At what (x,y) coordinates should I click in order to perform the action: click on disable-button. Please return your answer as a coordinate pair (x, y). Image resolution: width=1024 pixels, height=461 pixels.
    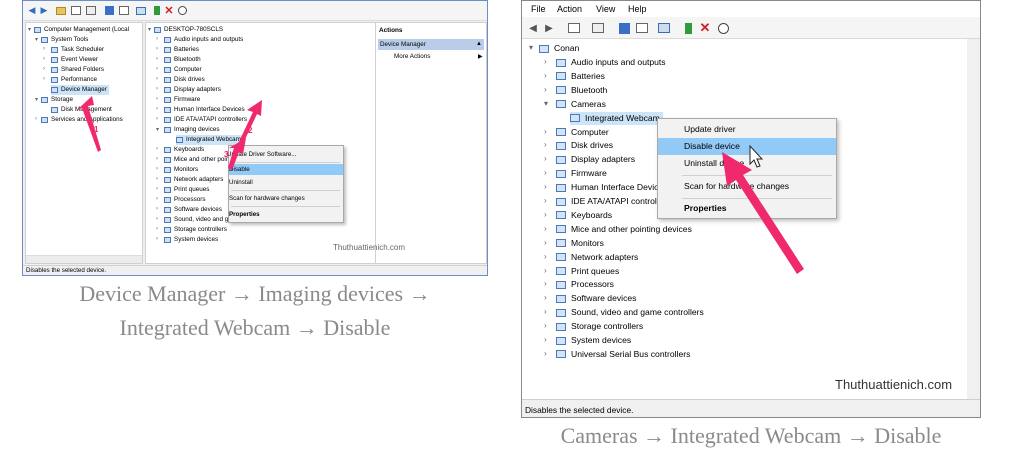
    Looking at the image, I should click on (723, 28).